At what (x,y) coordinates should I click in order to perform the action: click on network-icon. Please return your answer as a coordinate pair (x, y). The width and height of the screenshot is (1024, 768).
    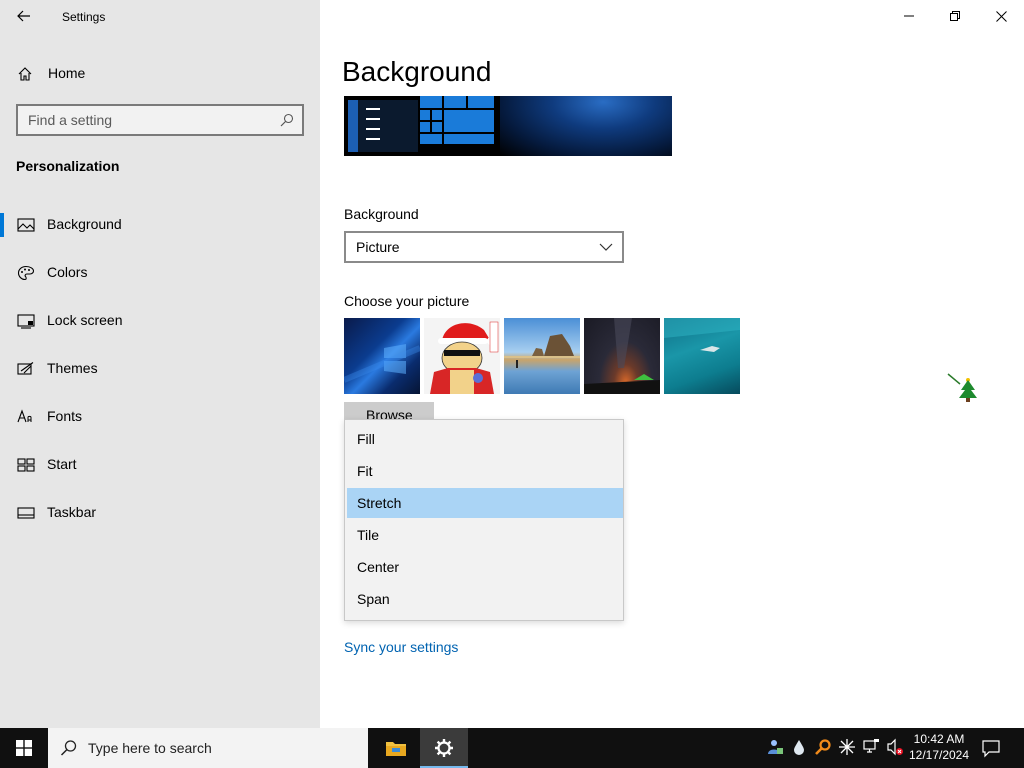
    Looking at the image, I should click on (871, 746).